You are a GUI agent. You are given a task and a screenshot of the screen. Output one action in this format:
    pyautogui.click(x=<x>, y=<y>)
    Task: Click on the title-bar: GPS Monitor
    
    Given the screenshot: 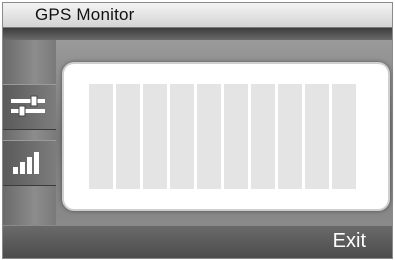 What is the action you would take?
    pyautogui.click(x=197, y=15)
    